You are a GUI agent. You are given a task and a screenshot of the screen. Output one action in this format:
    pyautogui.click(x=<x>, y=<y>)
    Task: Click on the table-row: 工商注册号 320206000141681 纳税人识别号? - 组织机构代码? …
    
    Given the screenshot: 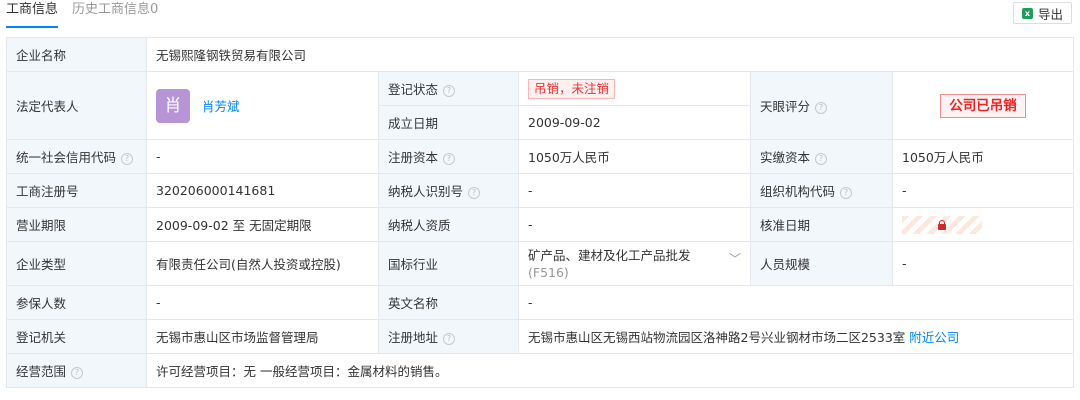 What is the action you would take?
    pyautogui.click(x=540, y=190)
    